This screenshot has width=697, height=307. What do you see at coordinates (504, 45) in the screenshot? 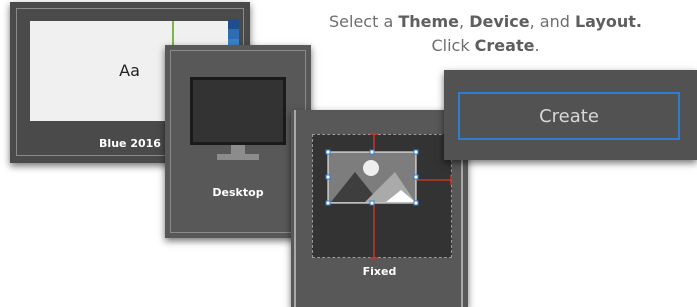
I see `create-keyword: Create` at bounding box center [504, 45].